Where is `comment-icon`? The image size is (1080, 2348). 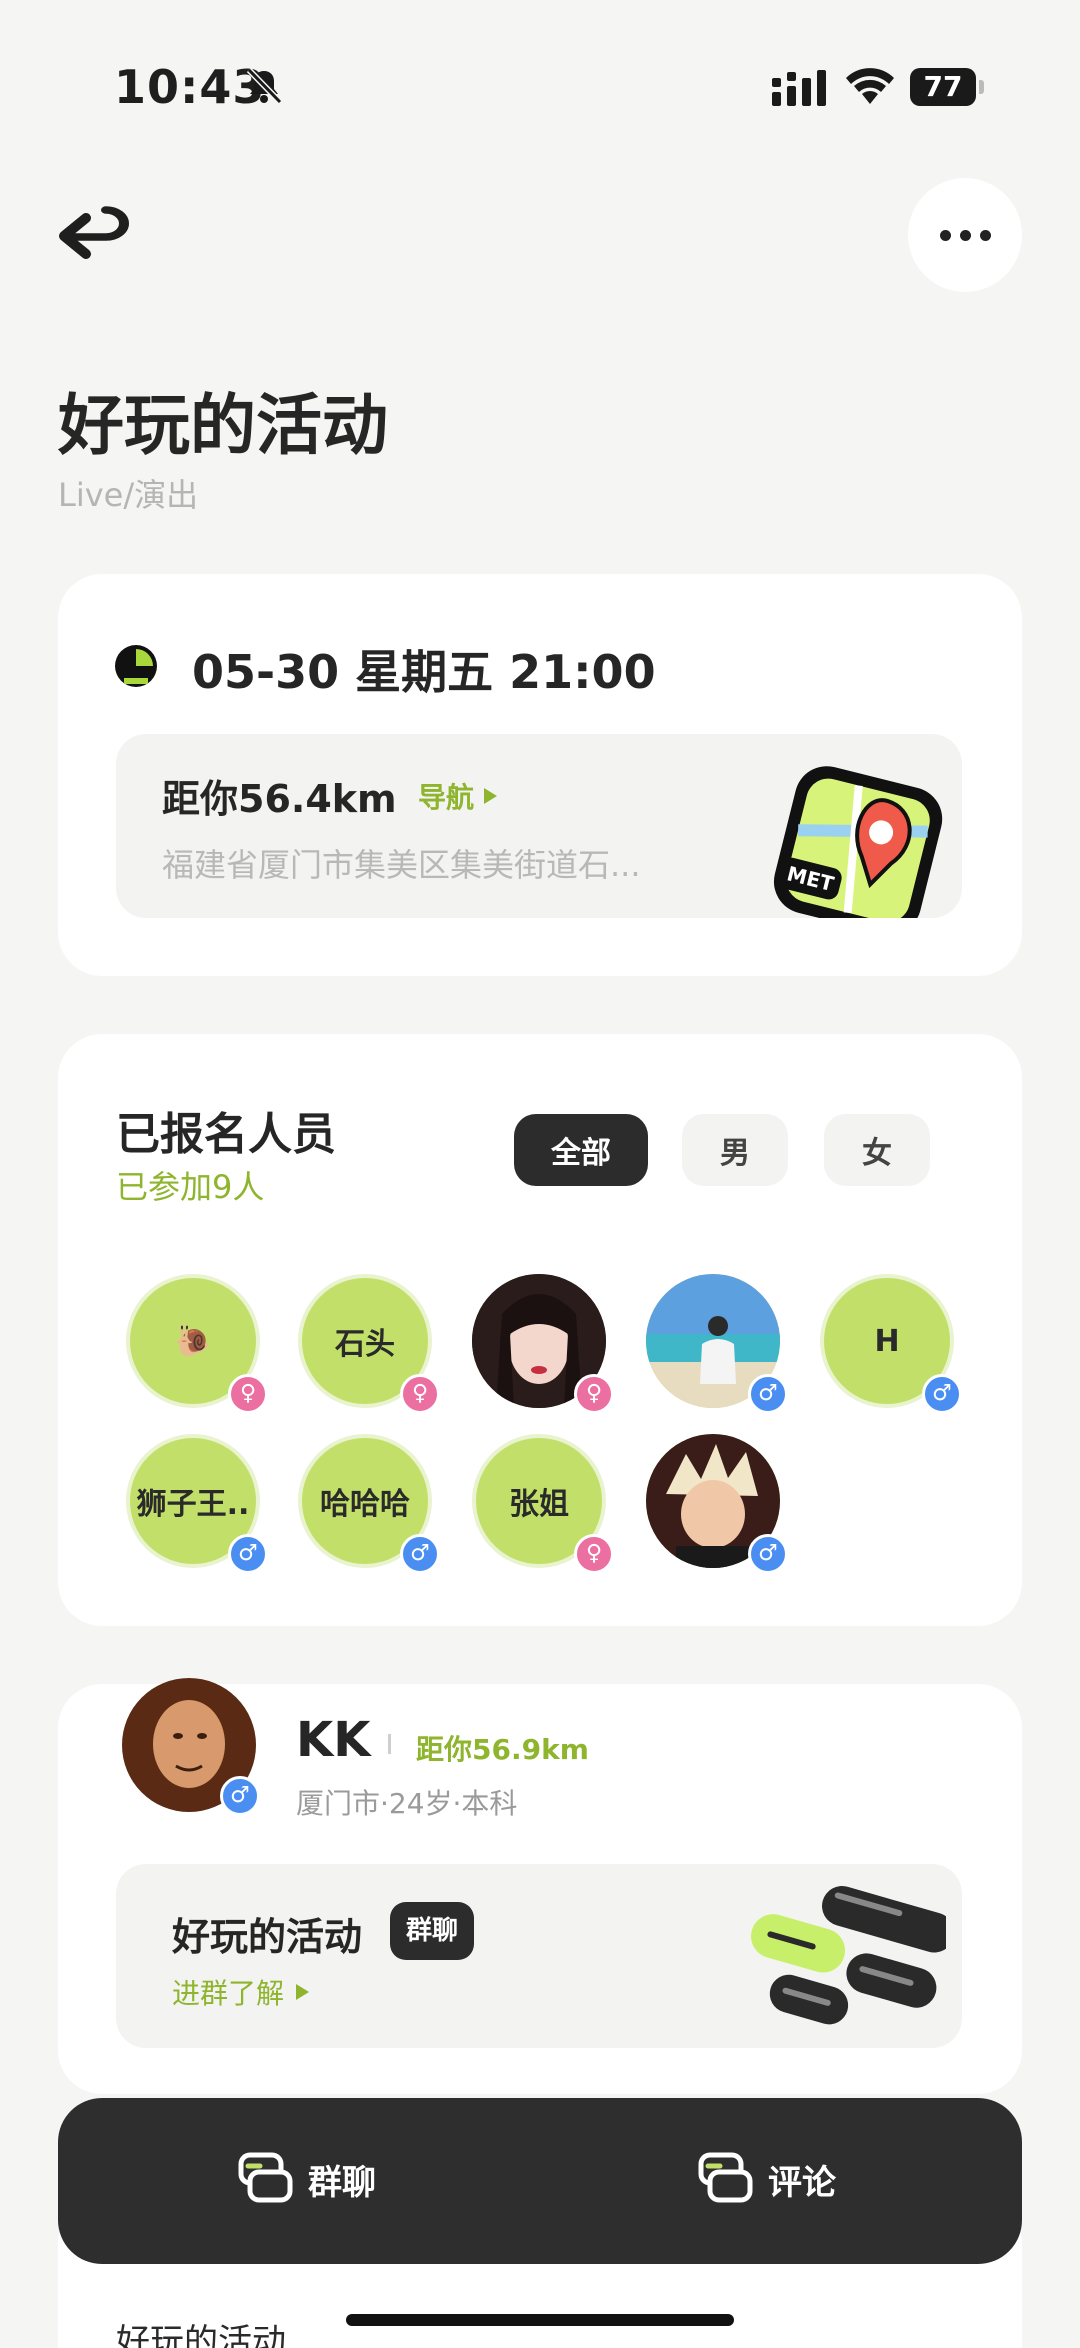 comment-icon is located at coordinates (725, 2177).